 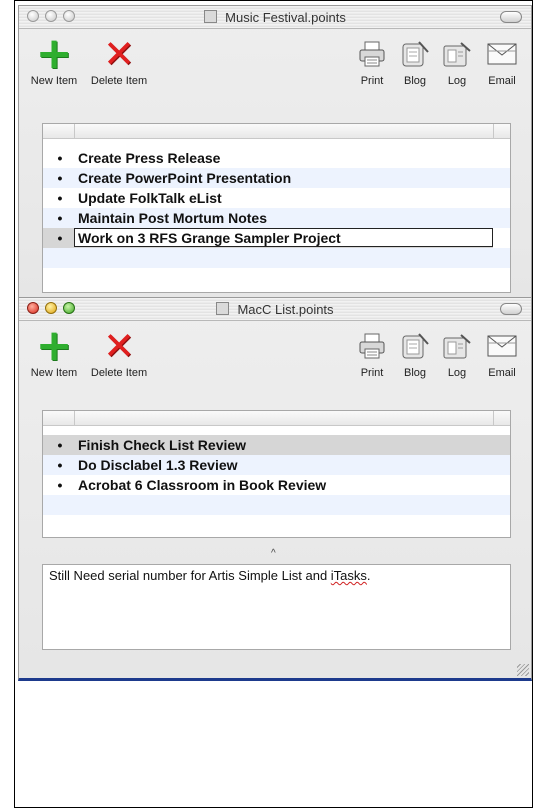 I want to click on item-edit-field: Work on 3 RFS Grange Sampler Project, so click(x=283, y=237).